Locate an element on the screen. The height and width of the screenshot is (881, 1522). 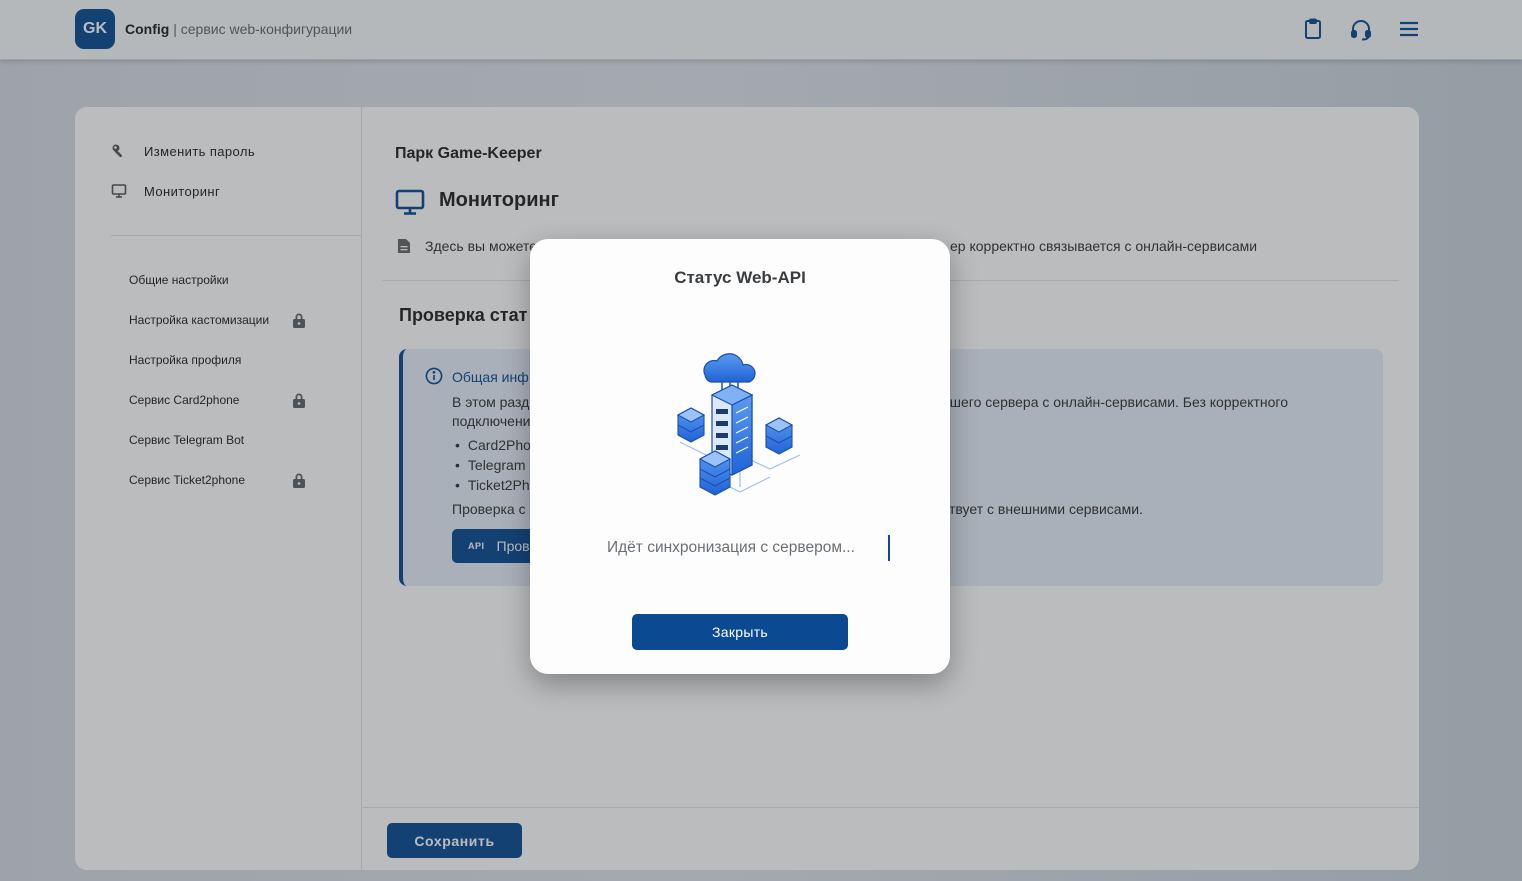
close-button: Закрыть is located at coordinates (740, 632).